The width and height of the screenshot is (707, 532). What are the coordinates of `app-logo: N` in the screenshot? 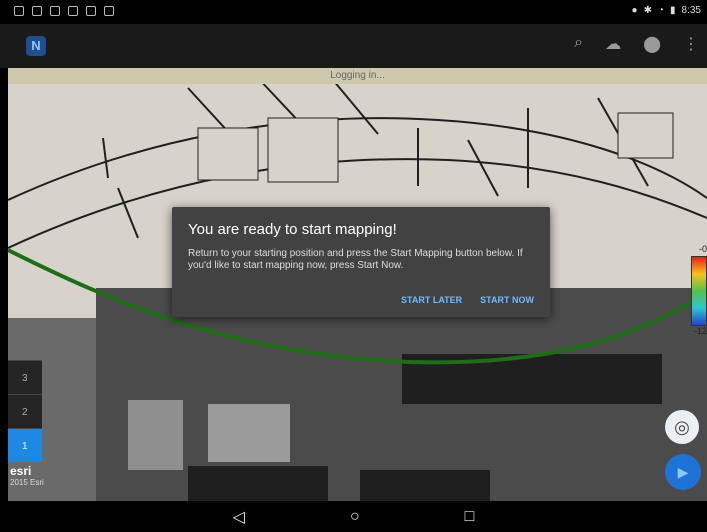 It's located at (36, 46).